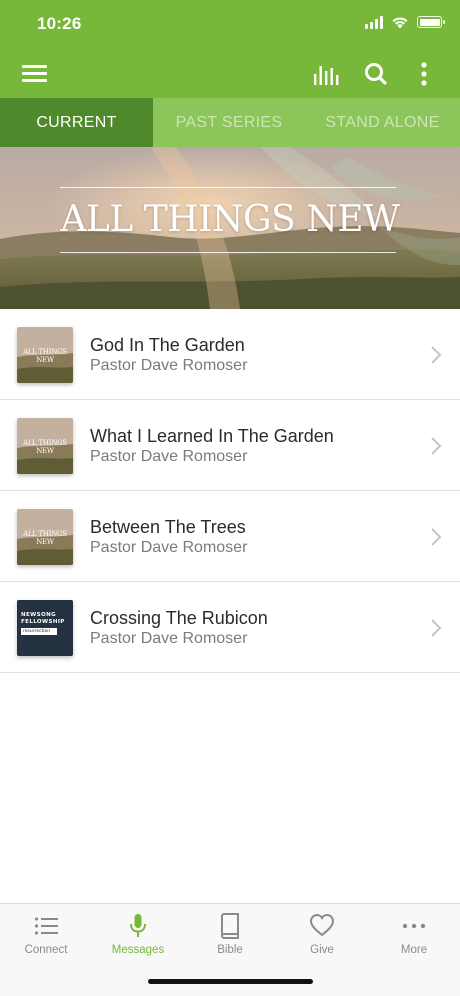 The height and width of the screenshot is (996, 460). I want to click on cellular-signal-icon, so click(374, 22).